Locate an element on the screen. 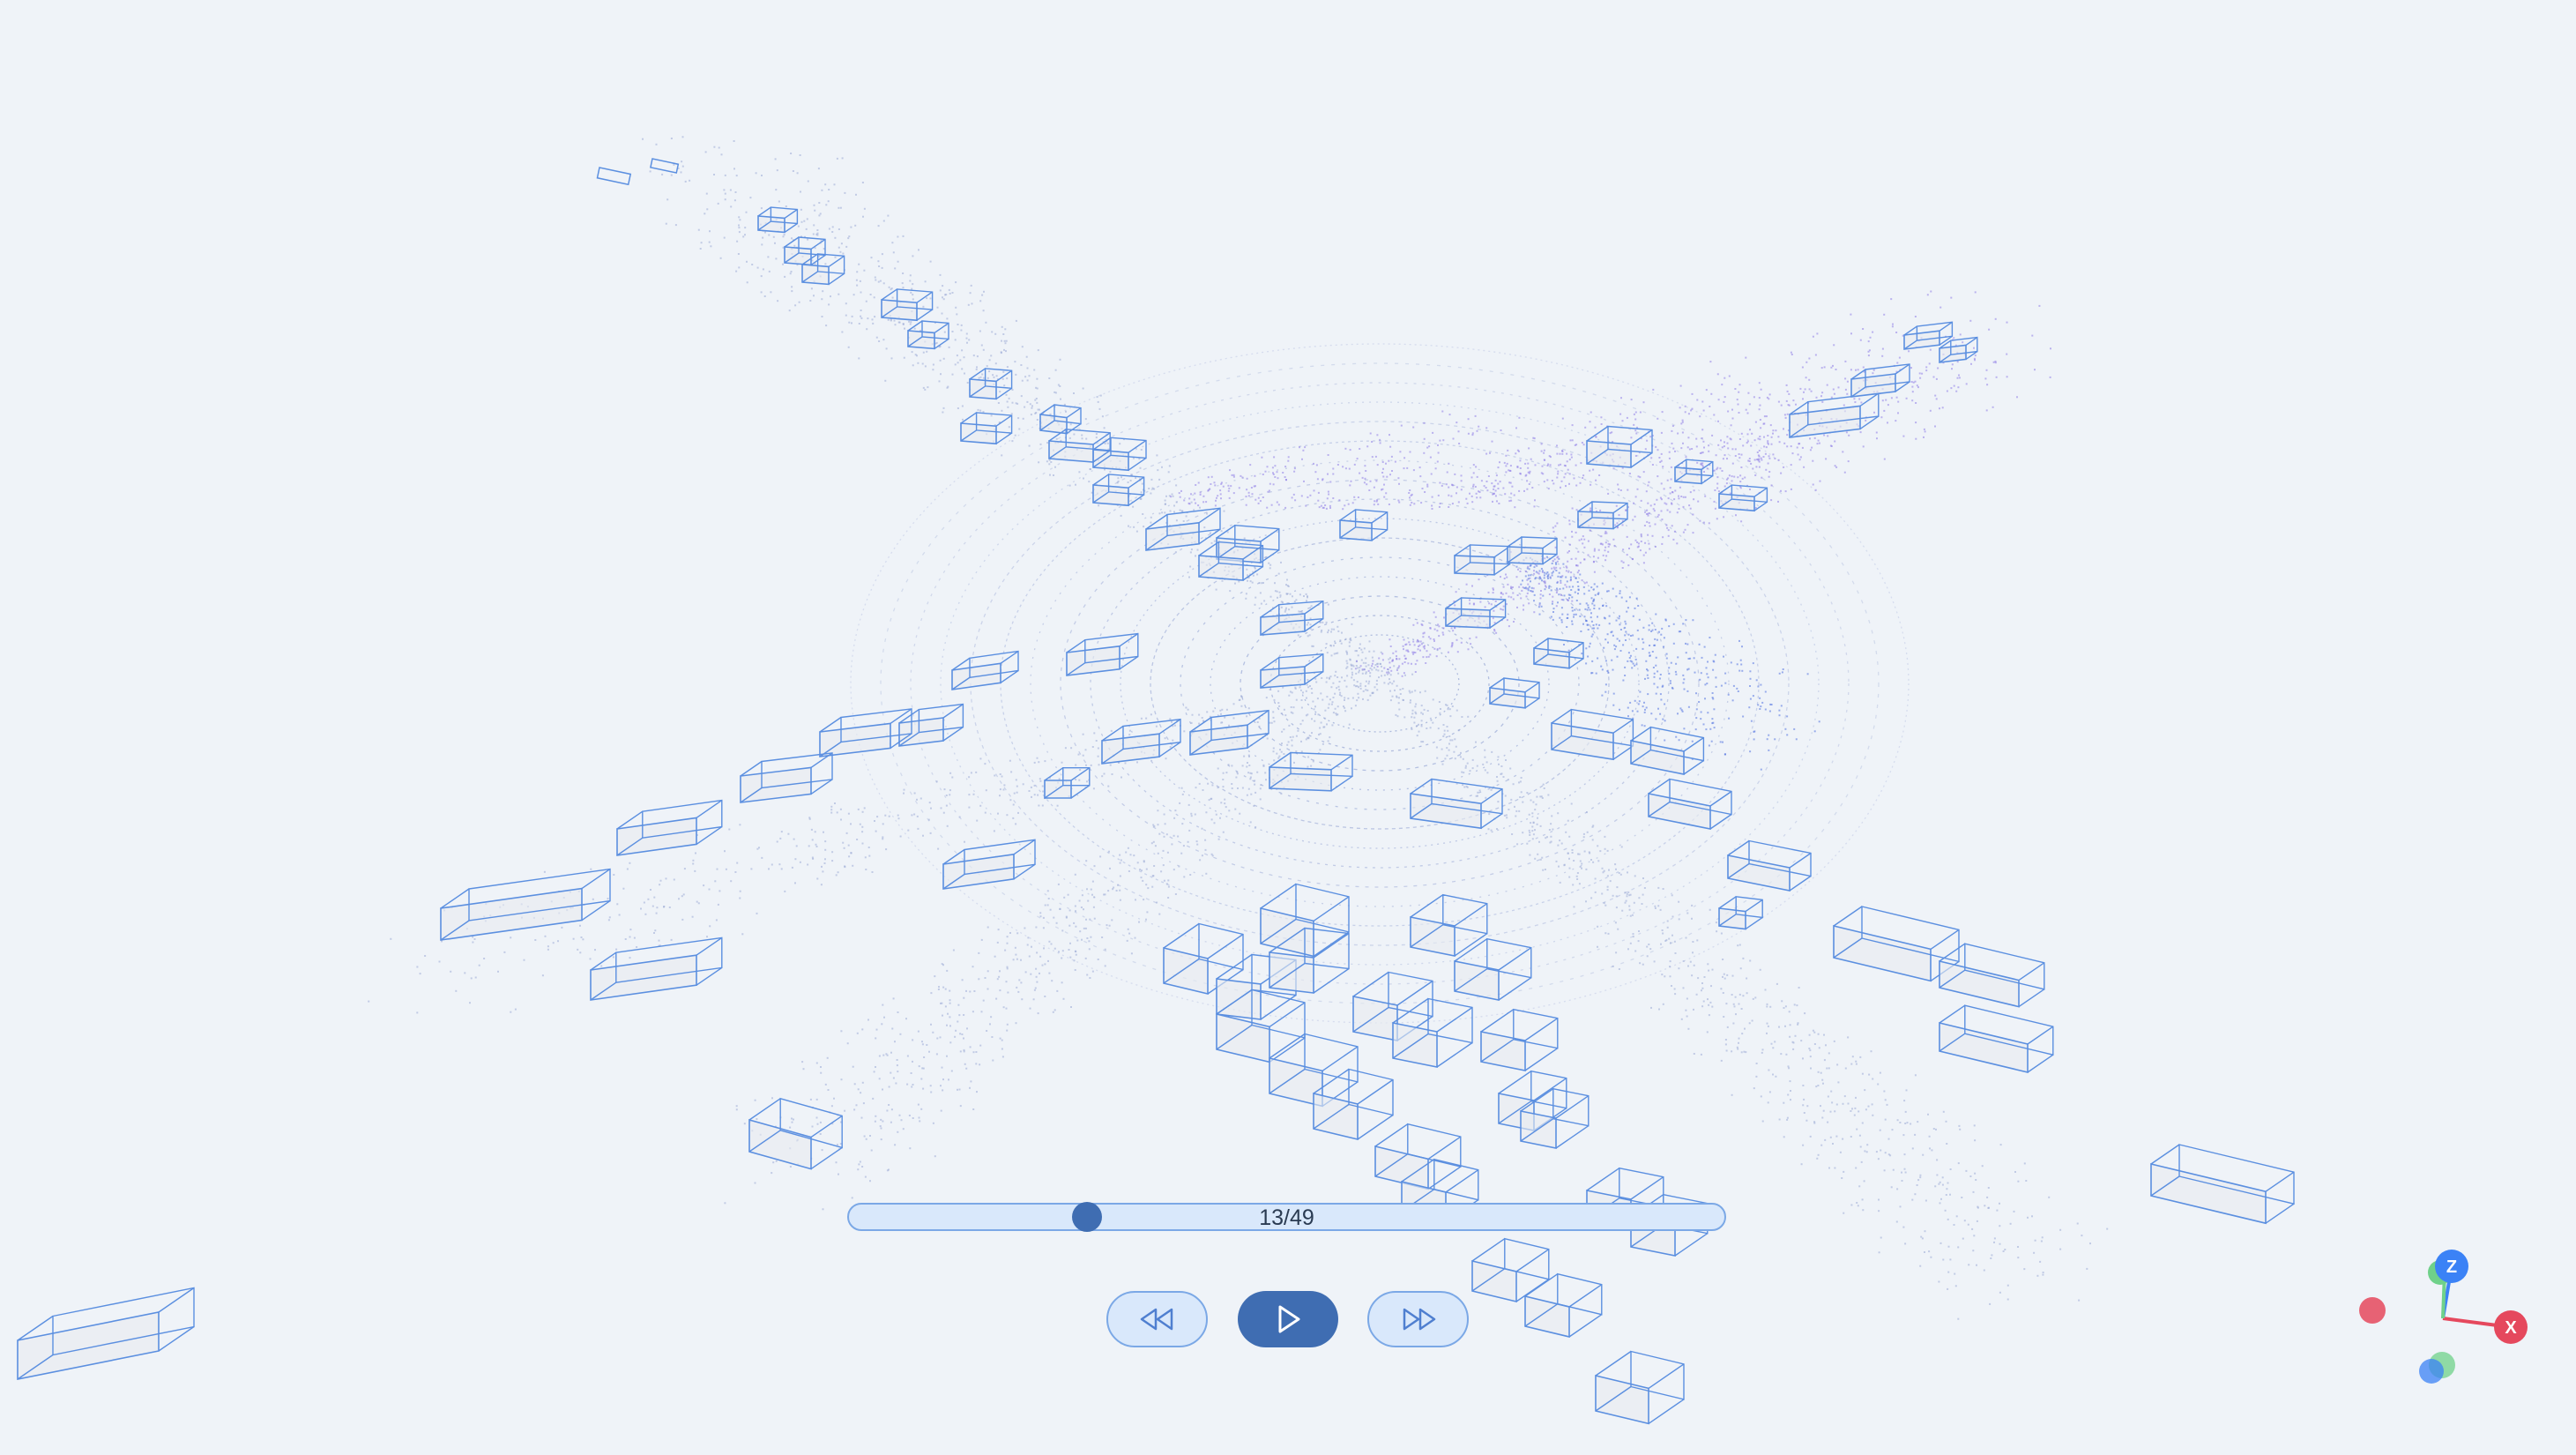  rewind-button is located at coordinates (1157, 1319).